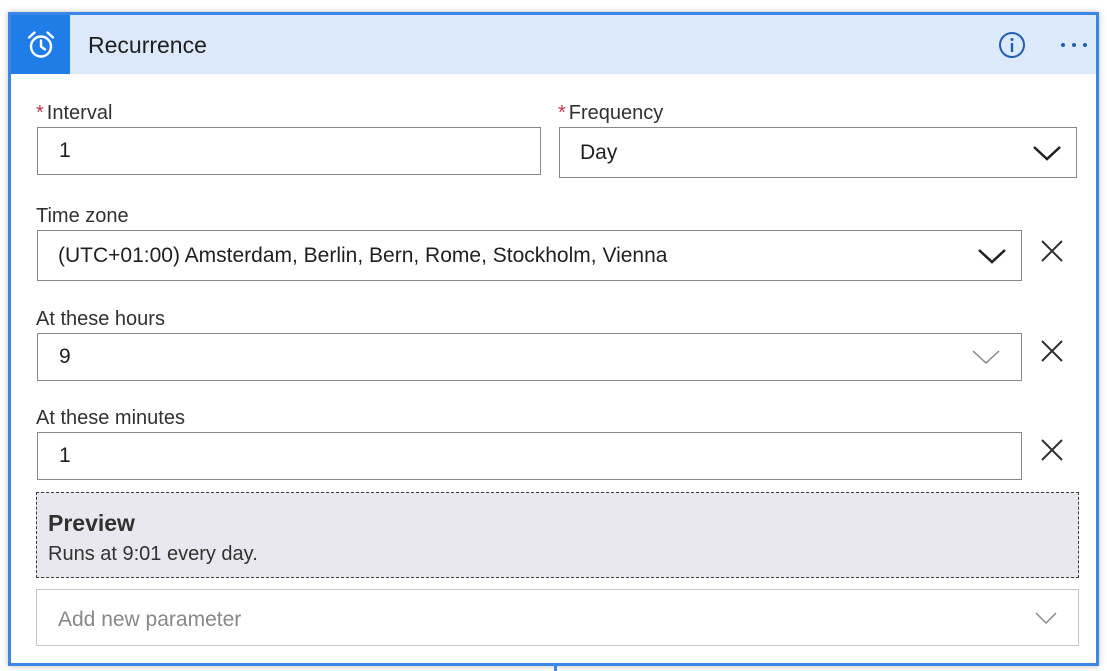 The height and width of the screenshot is (671, 1107). Describe the element at coordinates (553, 44) in the screenshot. I see `card-header: Recurrence` at that location.